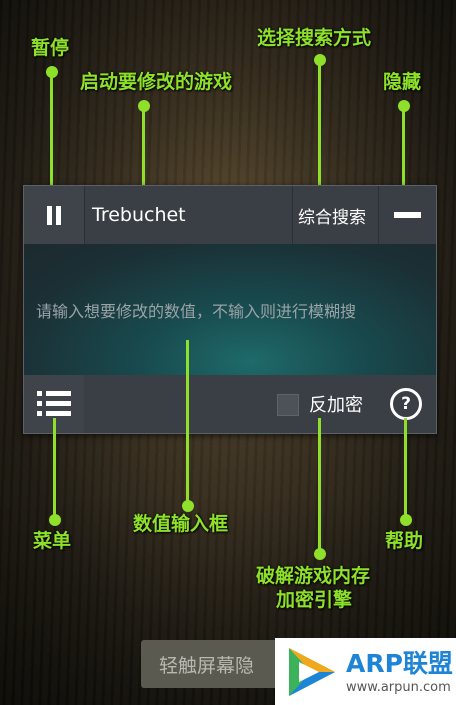  I want to click on hide-button, so click(407, 215).